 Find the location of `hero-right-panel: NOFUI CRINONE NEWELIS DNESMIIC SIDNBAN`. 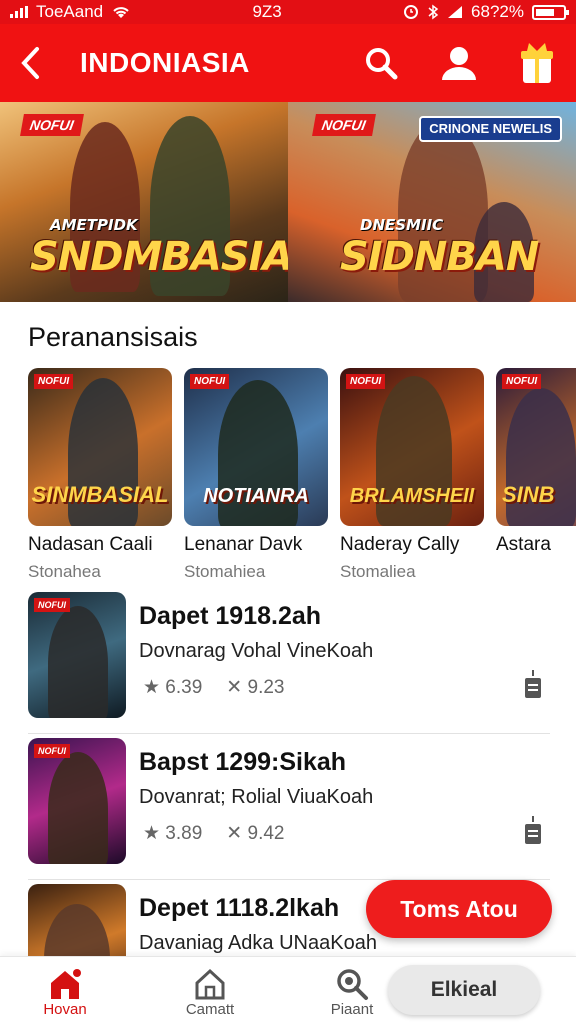

hero-right-panel: NOFUI CRINONE NEWELIS DNESMIIC SIDNBAN is located at coordinates (432, 202).